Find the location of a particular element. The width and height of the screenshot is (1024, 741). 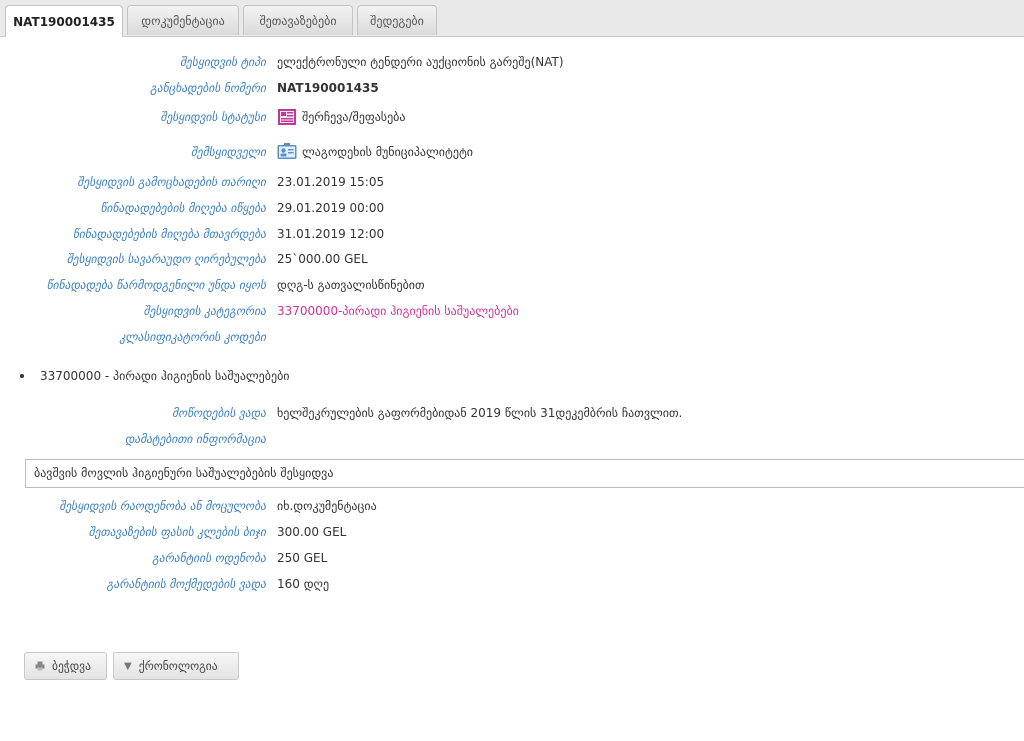

buyer-value: ლაგოდეხის მუნიციპალიტეტი is located at coordinates (375, 152).